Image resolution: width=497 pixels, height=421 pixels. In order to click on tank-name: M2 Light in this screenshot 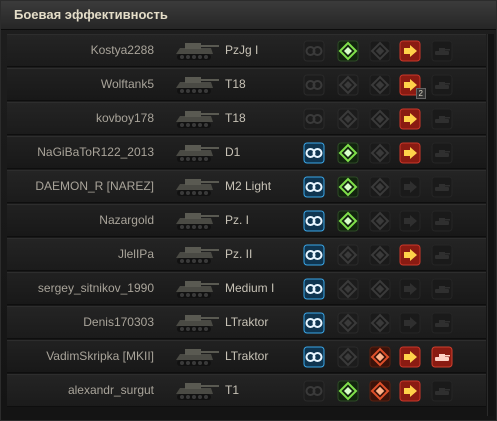, I will do `click(248, 186)`.